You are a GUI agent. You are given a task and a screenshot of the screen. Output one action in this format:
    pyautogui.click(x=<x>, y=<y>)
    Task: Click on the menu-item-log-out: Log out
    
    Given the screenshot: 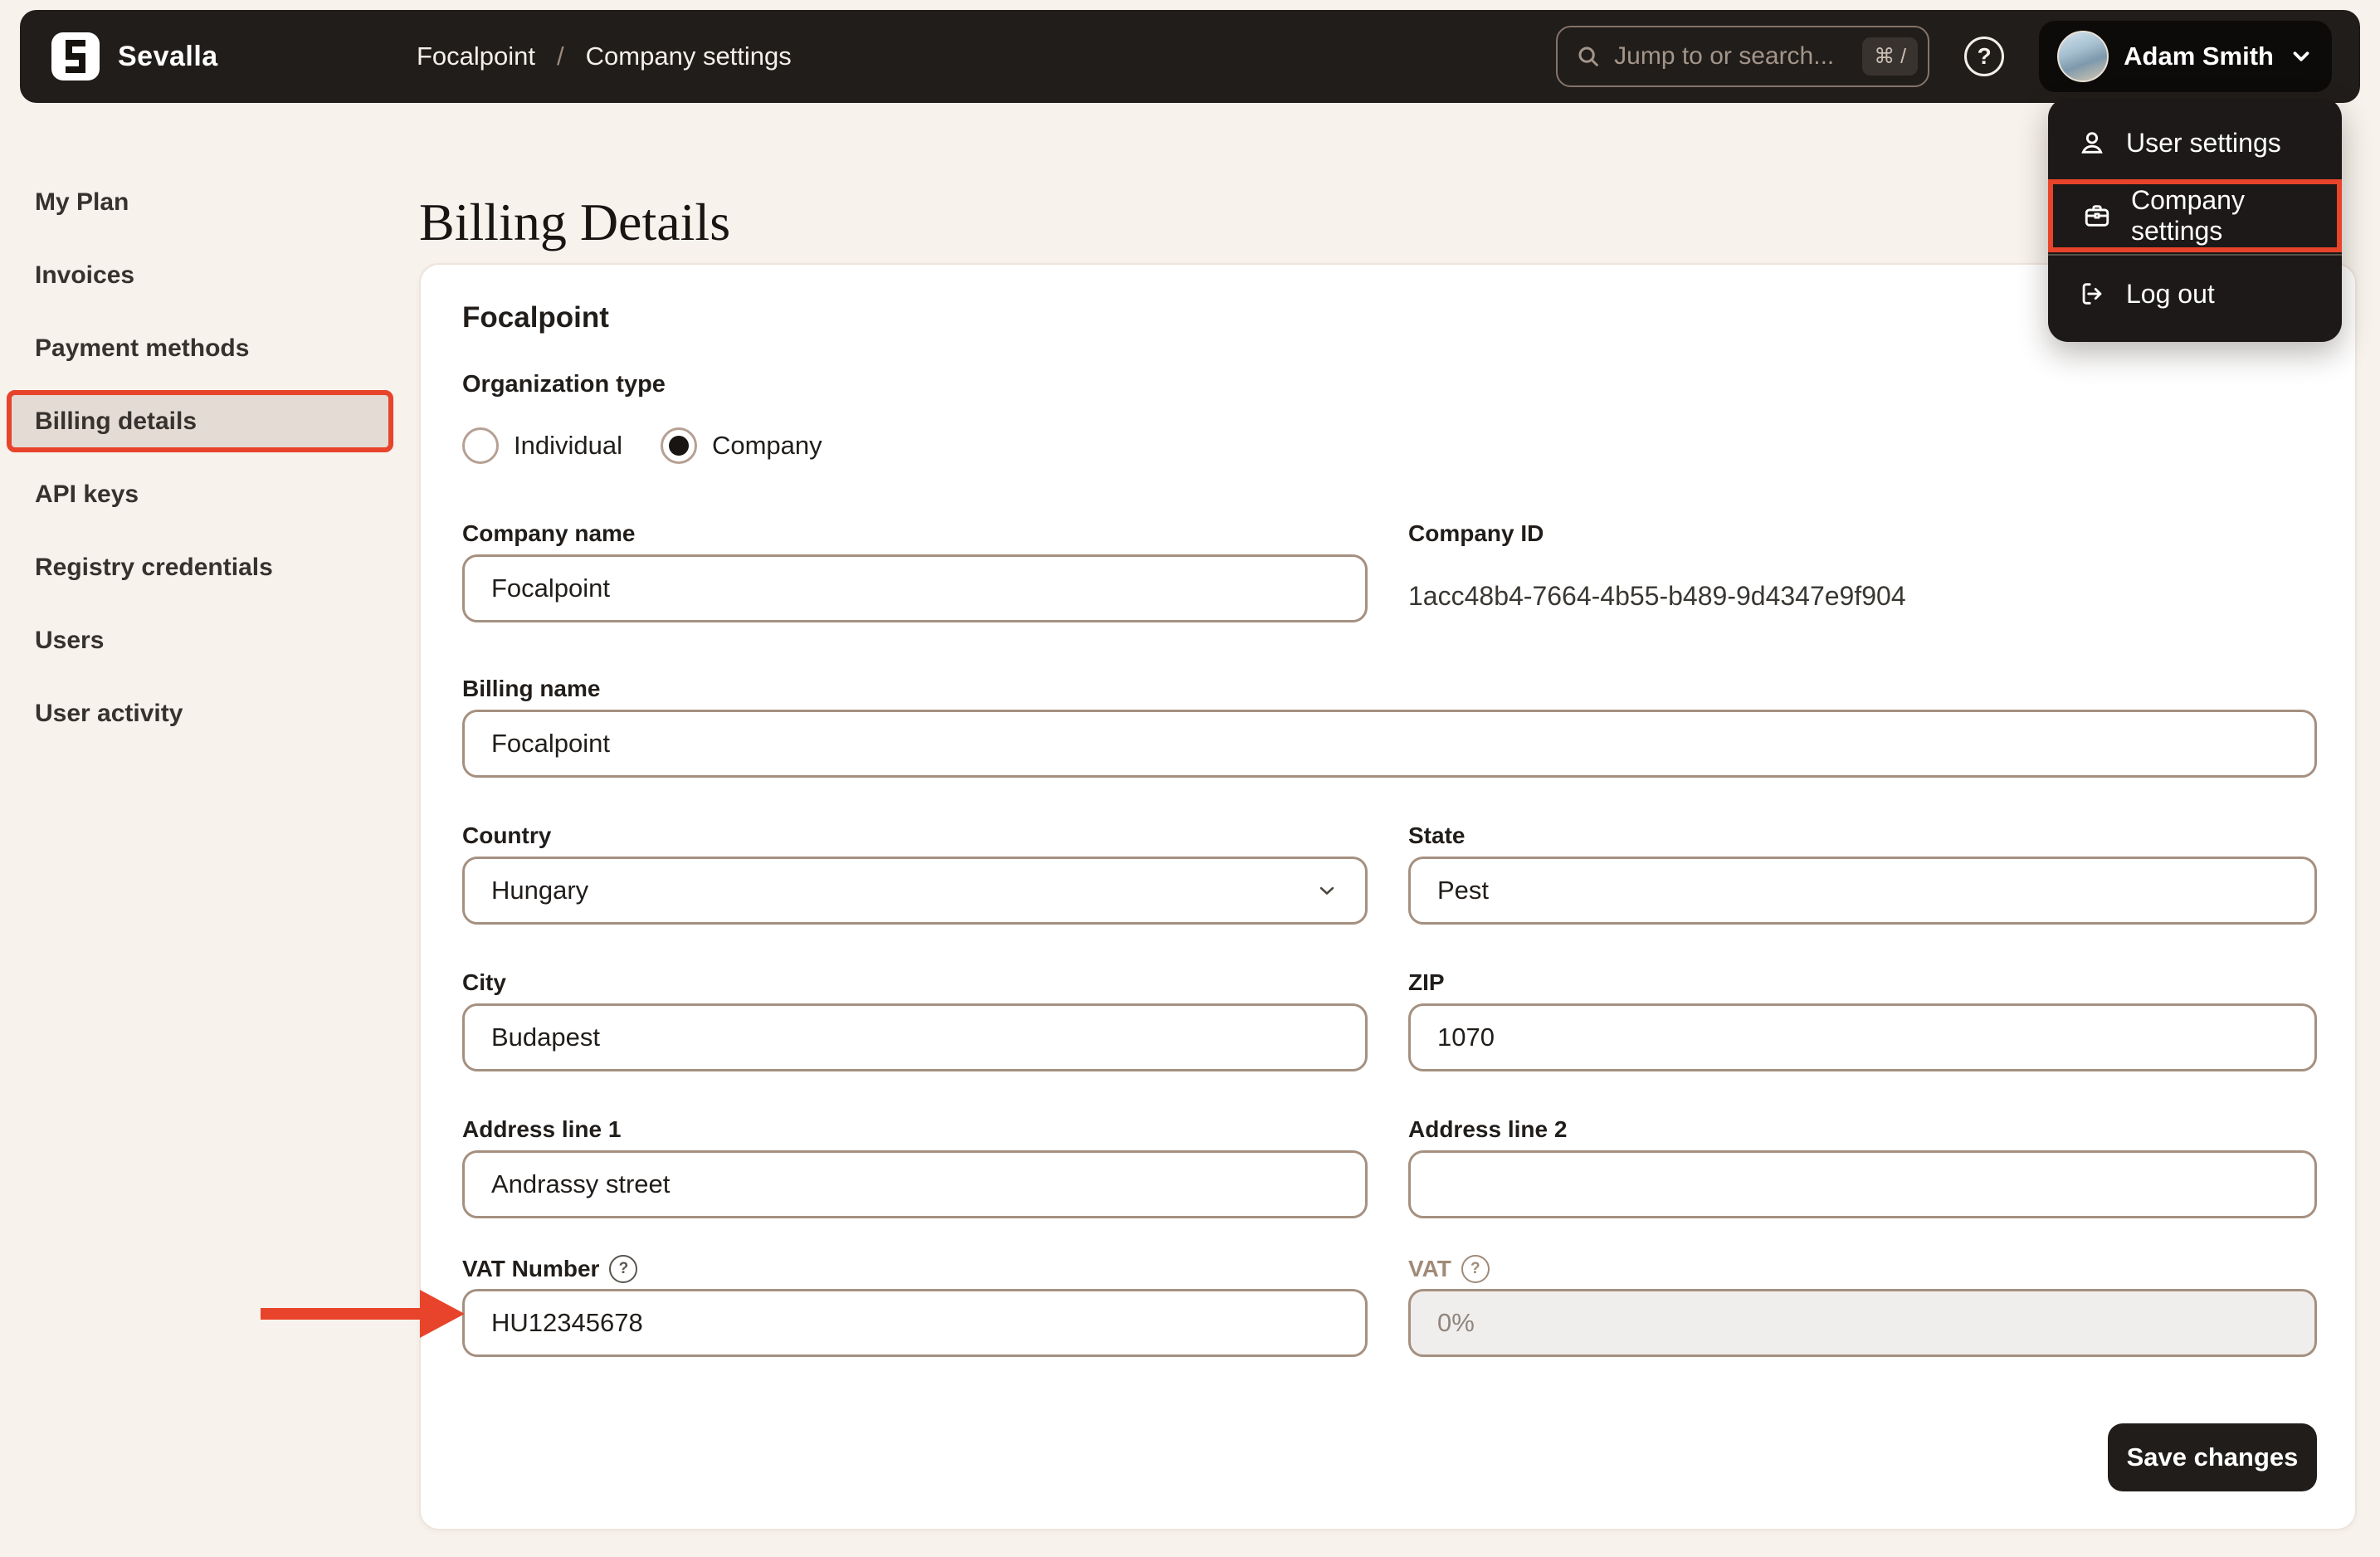 What is the action you would take?
    pyautogui.click(x=2195, y=293)
    